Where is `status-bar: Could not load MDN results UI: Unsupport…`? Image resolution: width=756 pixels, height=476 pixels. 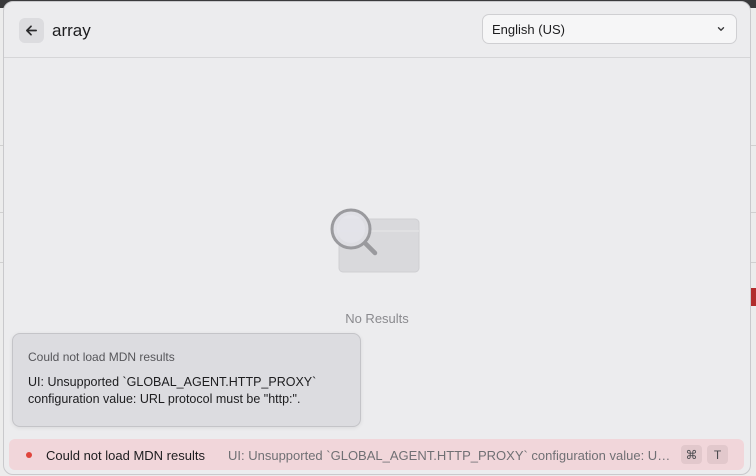 status-bar: Could not load MDN results UI: Unsupport… is located at coordinates (376, 454).